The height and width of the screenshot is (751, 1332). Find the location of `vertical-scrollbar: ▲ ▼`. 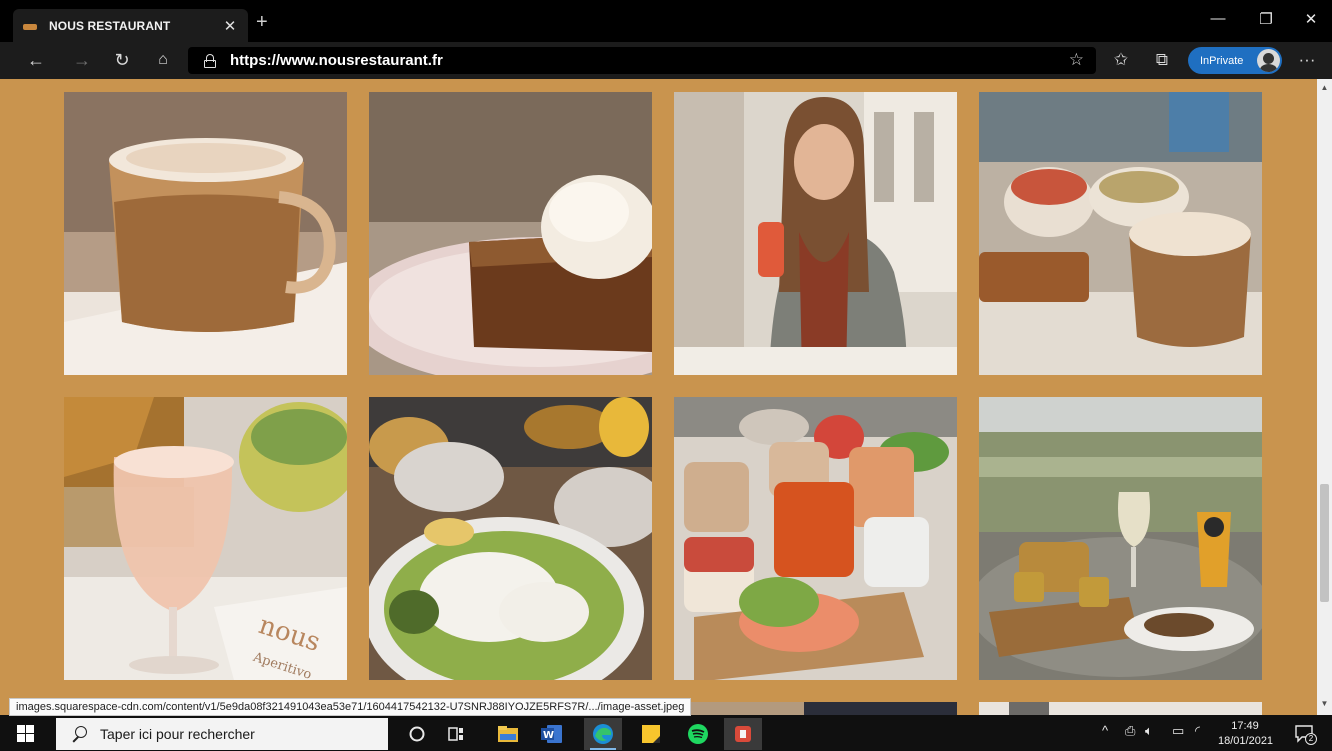

vertical-scrollbar: ▲ ▼ is located at coordinates (1324, 397).